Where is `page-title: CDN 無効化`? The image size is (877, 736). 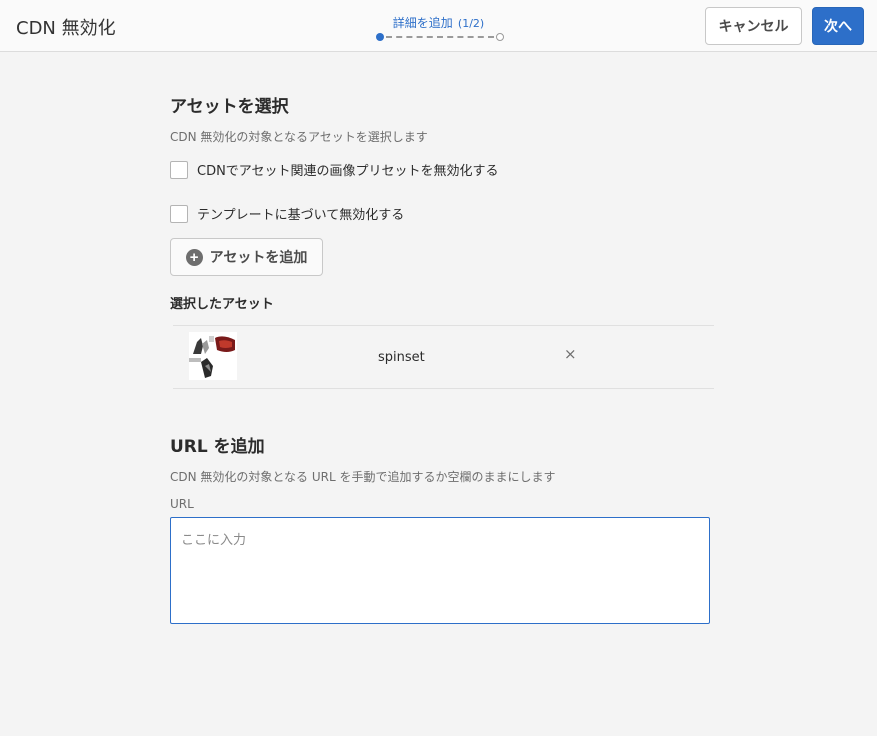 page-title: CDN 無効化 is located at coordinates (66, 28).